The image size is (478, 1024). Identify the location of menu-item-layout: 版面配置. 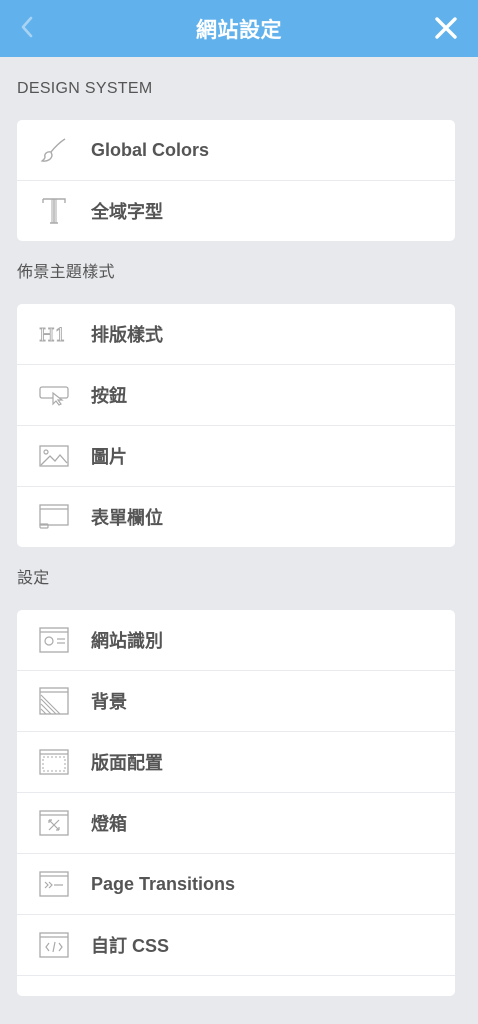
(236, 762).